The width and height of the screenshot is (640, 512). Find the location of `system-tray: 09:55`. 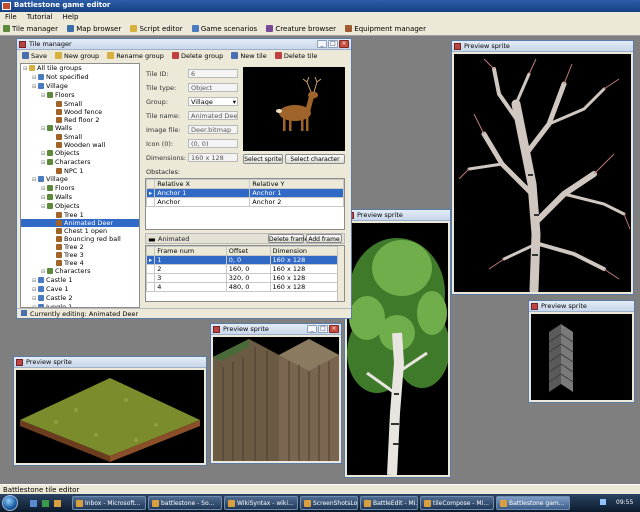

system-tray: 09:55 is located at coordinates (618, 503).